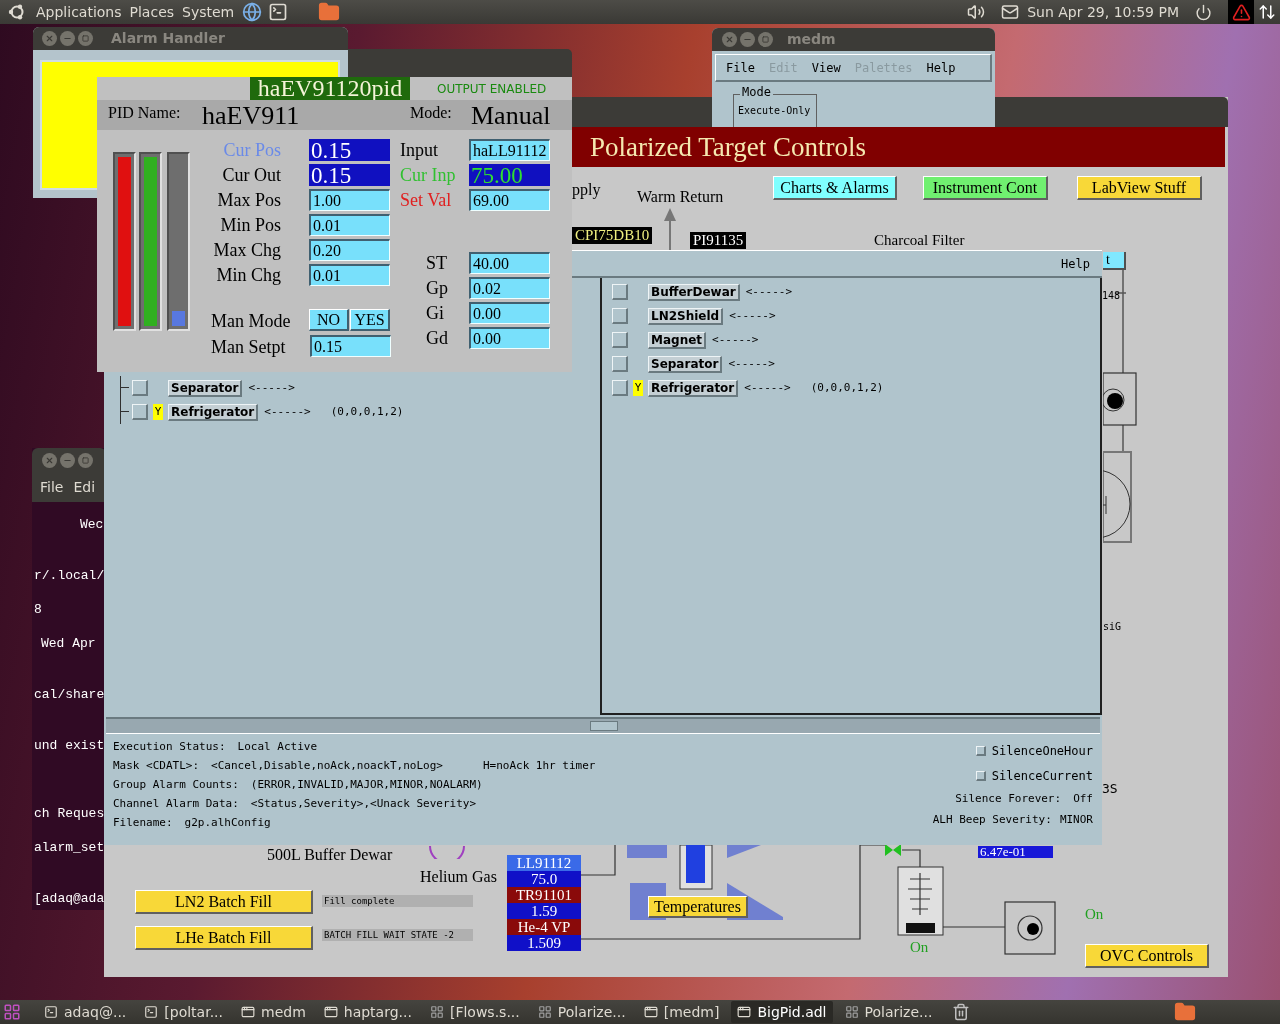 The height and width of the screenshot is (1024, 1280). What do you see at coordinates (544, 943) in the screenshot?
I see `readout-value: 1.509` at bounding box center [544, 943].